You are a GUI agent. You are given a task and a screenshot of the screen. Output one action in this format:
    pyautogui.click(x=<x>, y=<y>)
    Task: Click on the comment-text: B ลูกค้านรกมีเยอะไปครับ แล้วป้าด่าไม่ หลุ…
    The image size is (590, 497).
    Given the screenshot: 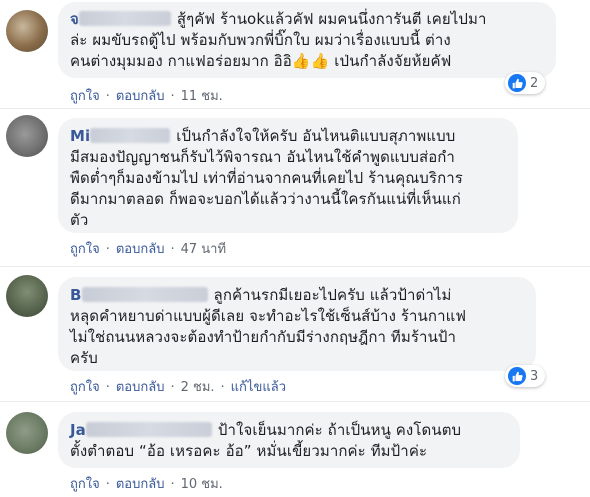 What is the action you would take?
    pyautogui.click(x=268, y=326)
    